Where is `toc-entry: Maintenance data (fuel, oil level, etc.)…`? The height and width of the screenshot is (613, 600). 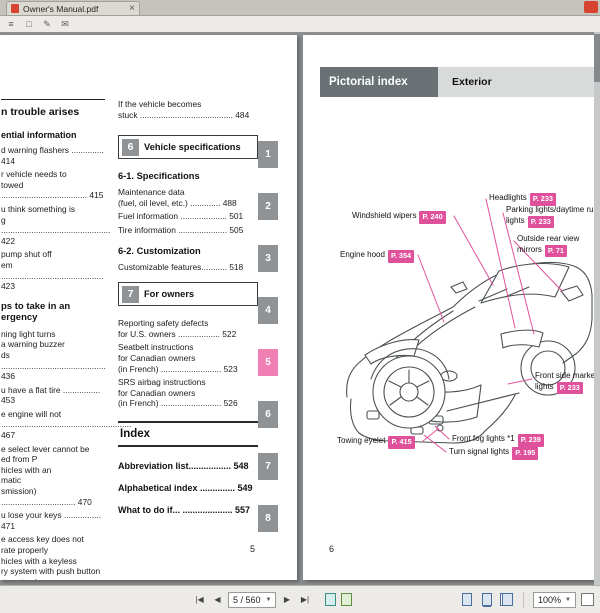 toc-entry: Maintenance data (fuel, oil level, etc.)… is located at coordinates (188, 197).